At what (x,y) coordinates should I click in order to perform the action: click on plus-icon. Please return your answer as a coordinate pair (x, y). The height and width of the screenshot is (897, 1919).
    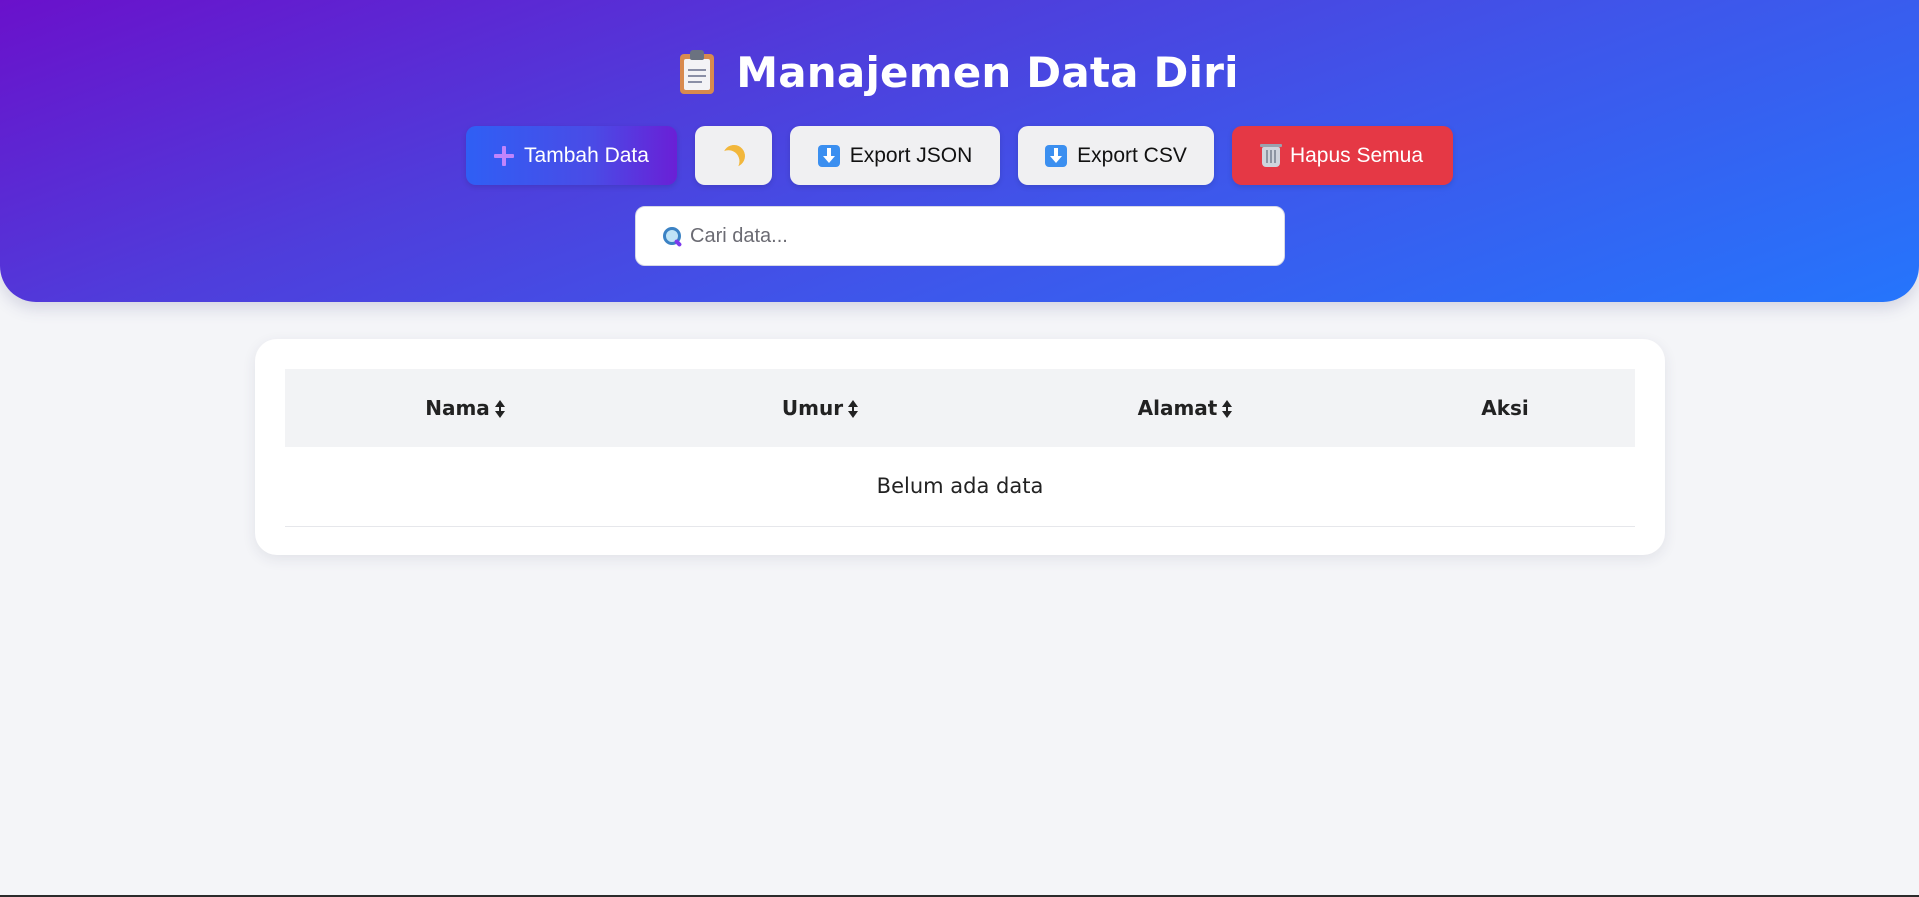
    Looking at the image, I should click on (504, 155).